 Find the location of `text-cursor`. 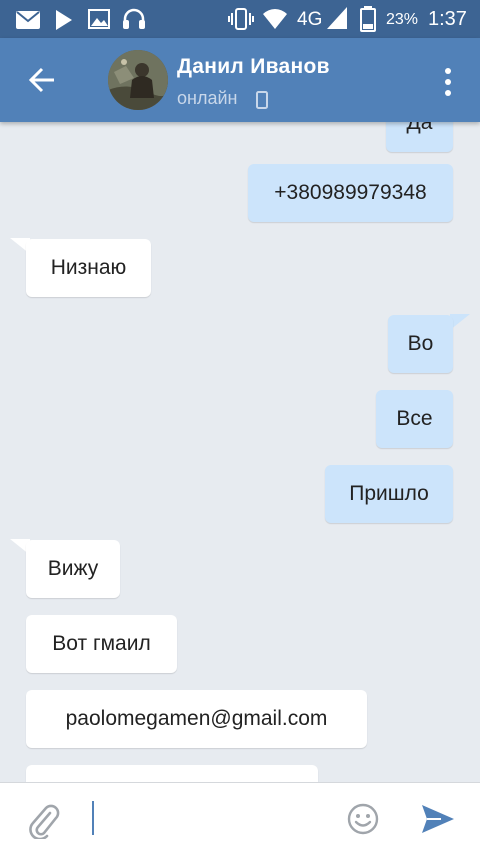

text-cursor is located at coordinates (93, 818).